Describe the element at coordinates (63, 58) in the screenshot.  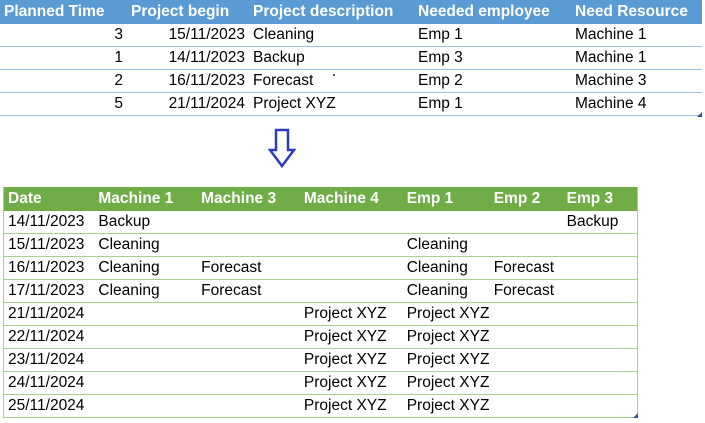
I see `cell-planned-time: 1` at that location.